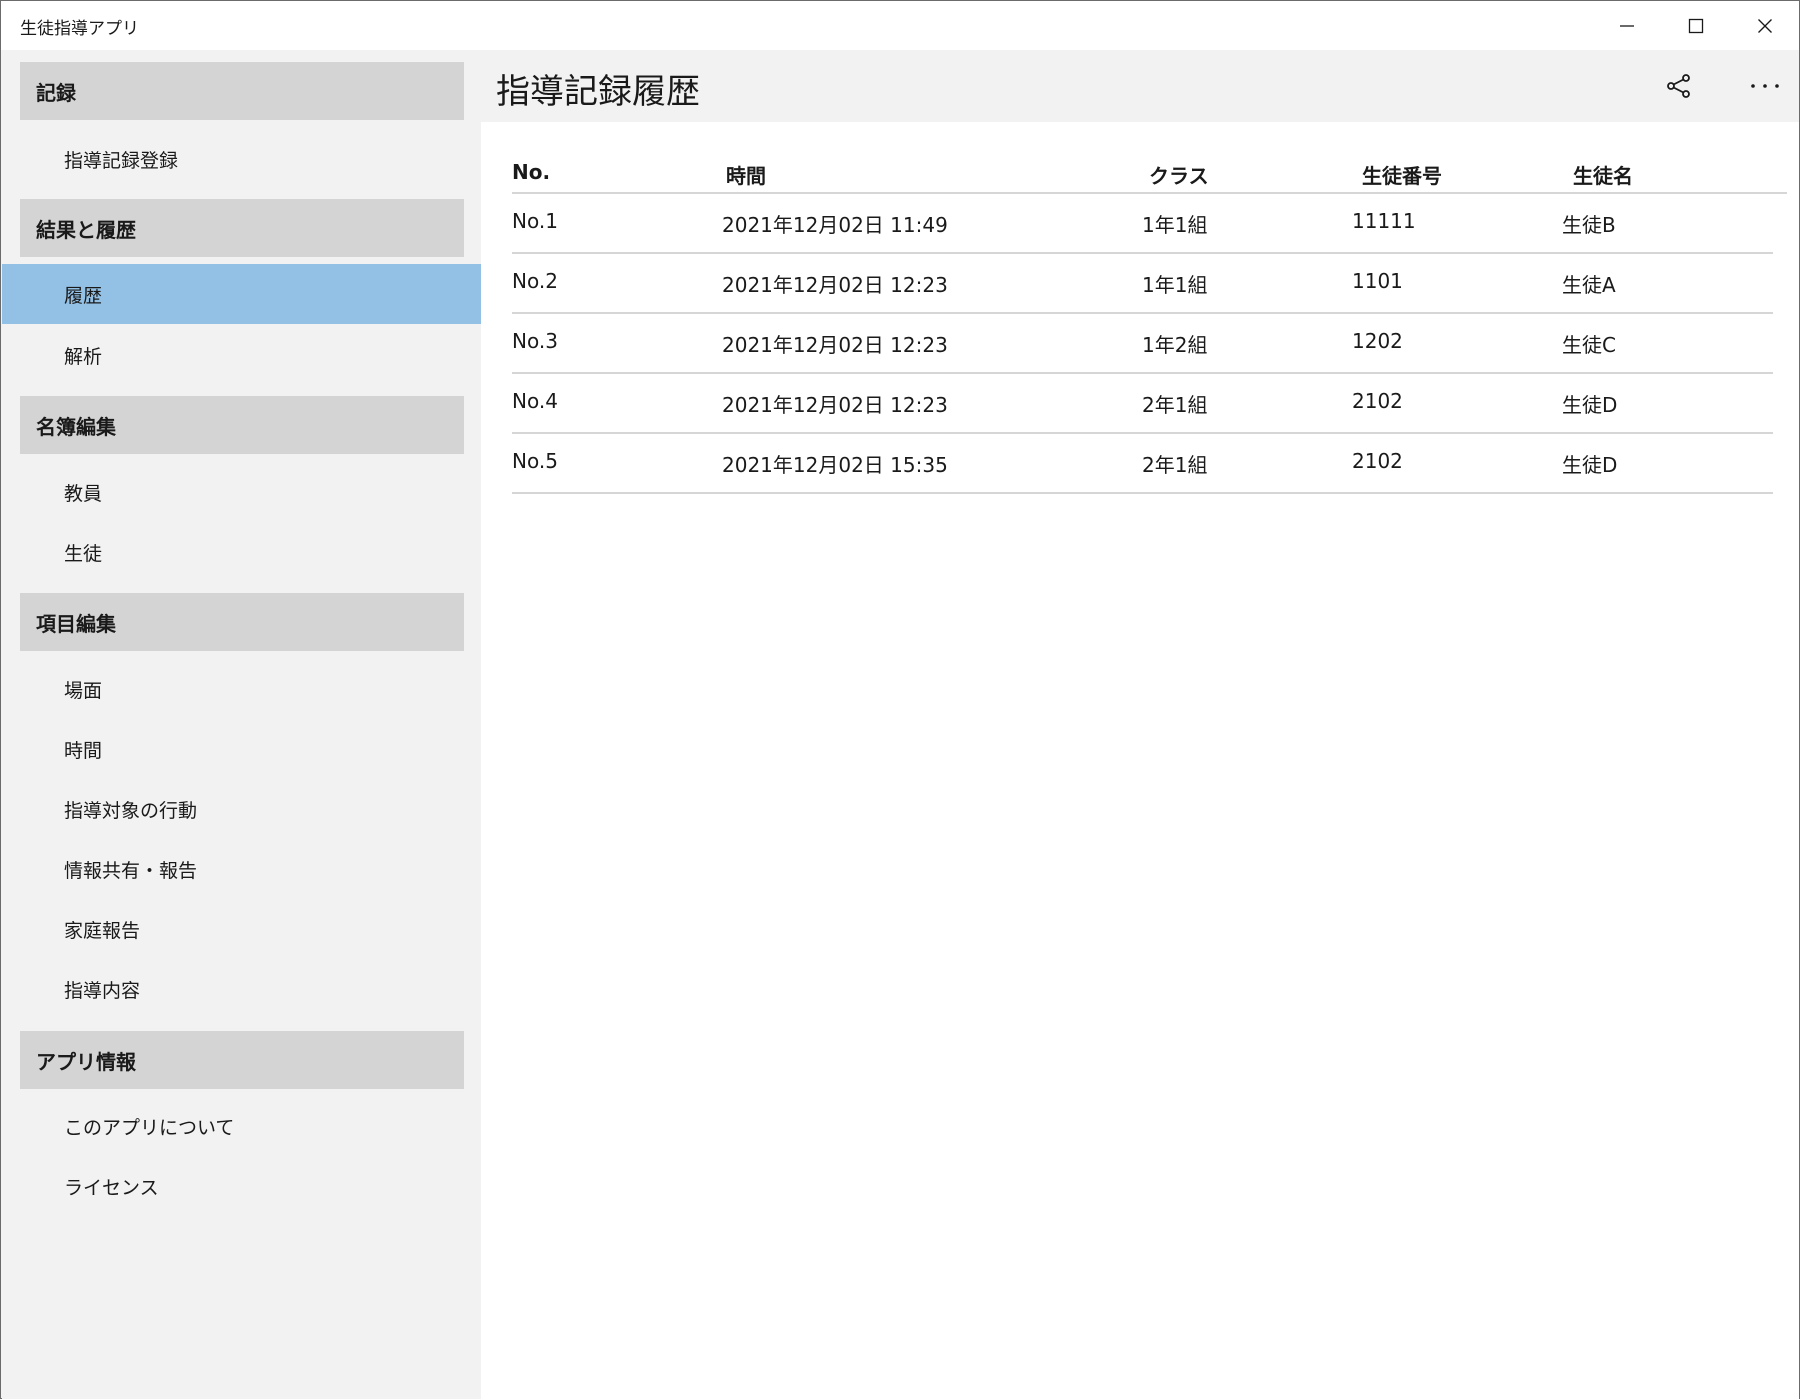 Image resolution: width=1800 pixels, height=1399 pixels. I want to click on table-header: No. 時間 クラス 生徒番号 生徒名, so click(1149, 170).